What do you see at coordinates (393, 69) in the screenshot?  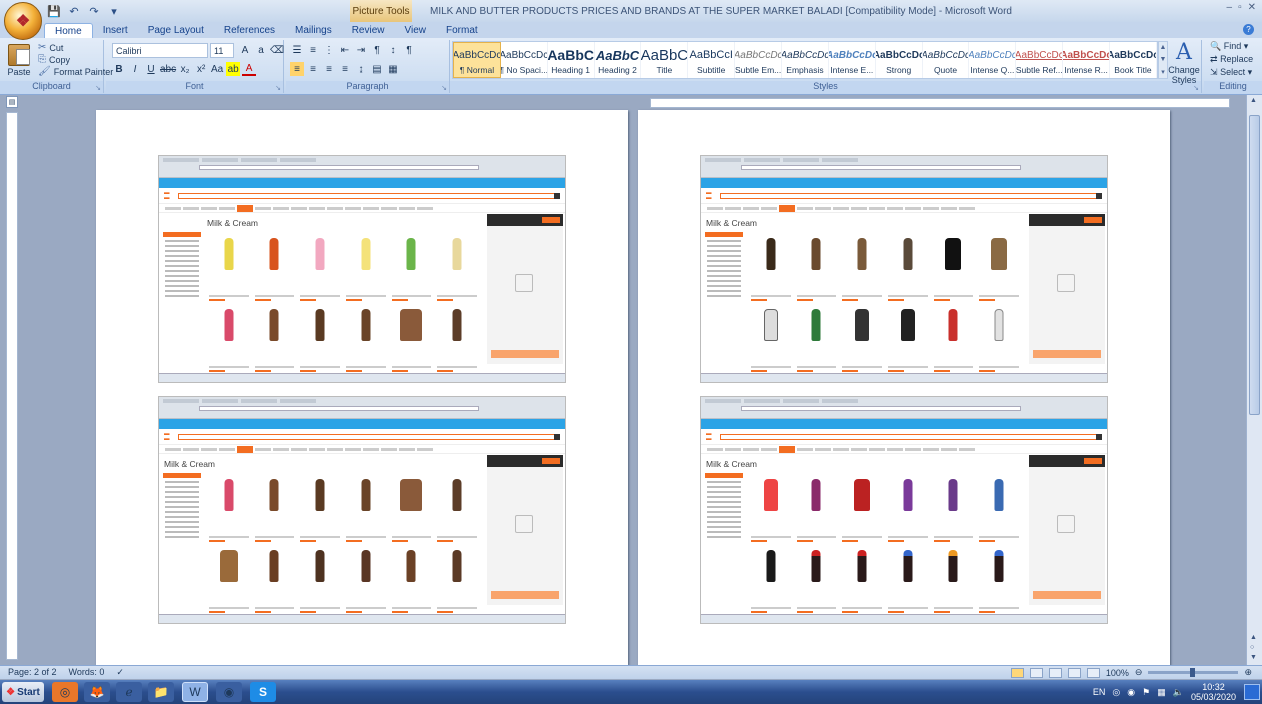 I see `borders-icon: ▦` at bounding box center [393, 69].